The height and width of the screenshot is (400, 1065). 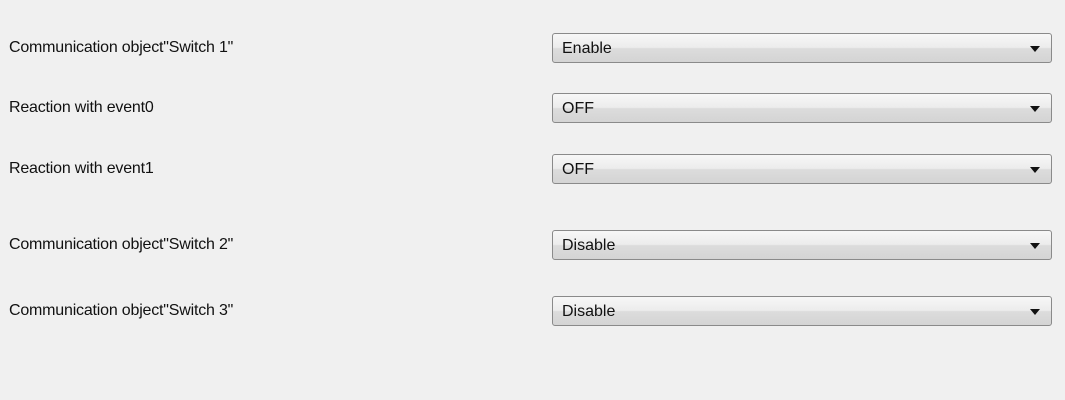 What do you see at coordinates (802, 169) in the screenshot?
I see `event1-select: OFF` at bounding box center [802, 169].